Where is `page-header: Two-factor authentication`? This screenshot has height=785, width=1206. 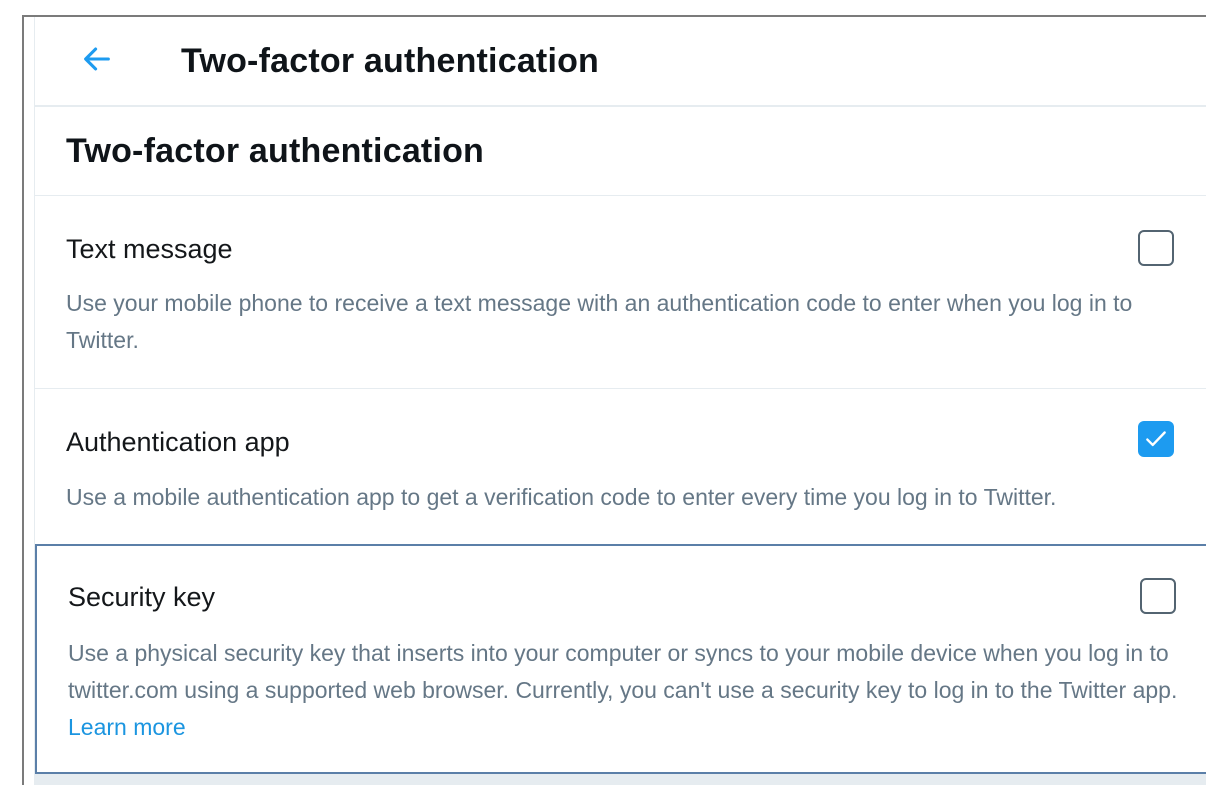
page-header: Two-factor authentication is located at coordinates (620, 62).